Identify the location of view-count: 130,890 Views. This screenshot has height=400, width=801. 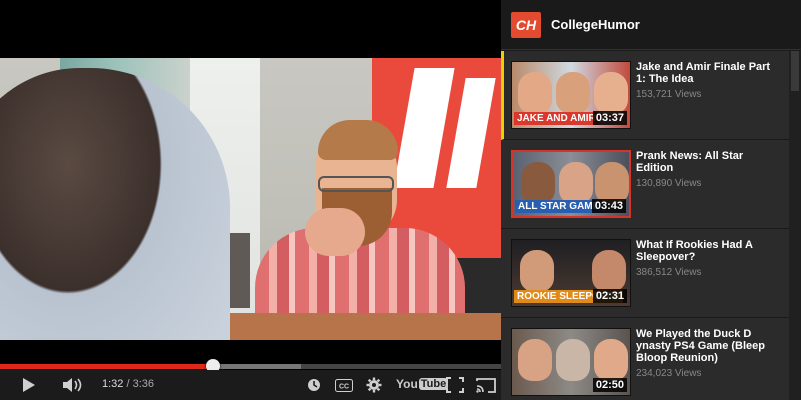
(669, 183).